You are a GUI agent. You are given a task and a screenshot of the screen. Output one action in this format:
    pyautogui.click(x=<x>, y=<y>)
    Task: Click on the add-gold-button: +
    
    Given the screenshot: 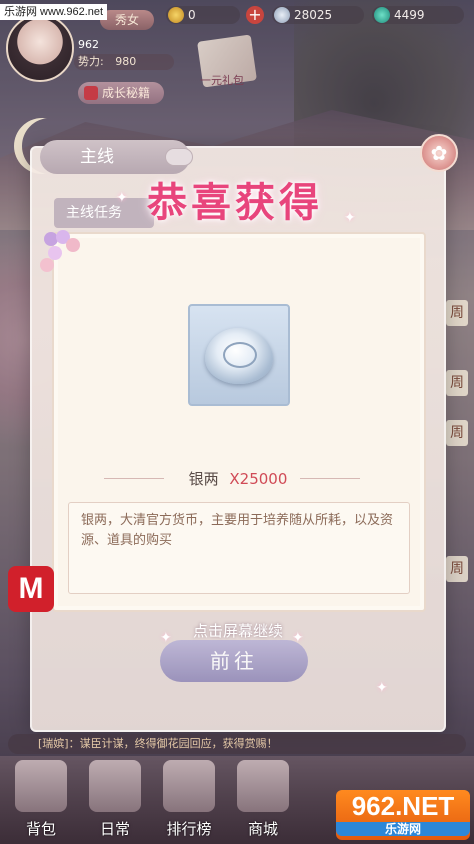 What is the action you would take?
    pyautogui.click(x=255, y=15)
    